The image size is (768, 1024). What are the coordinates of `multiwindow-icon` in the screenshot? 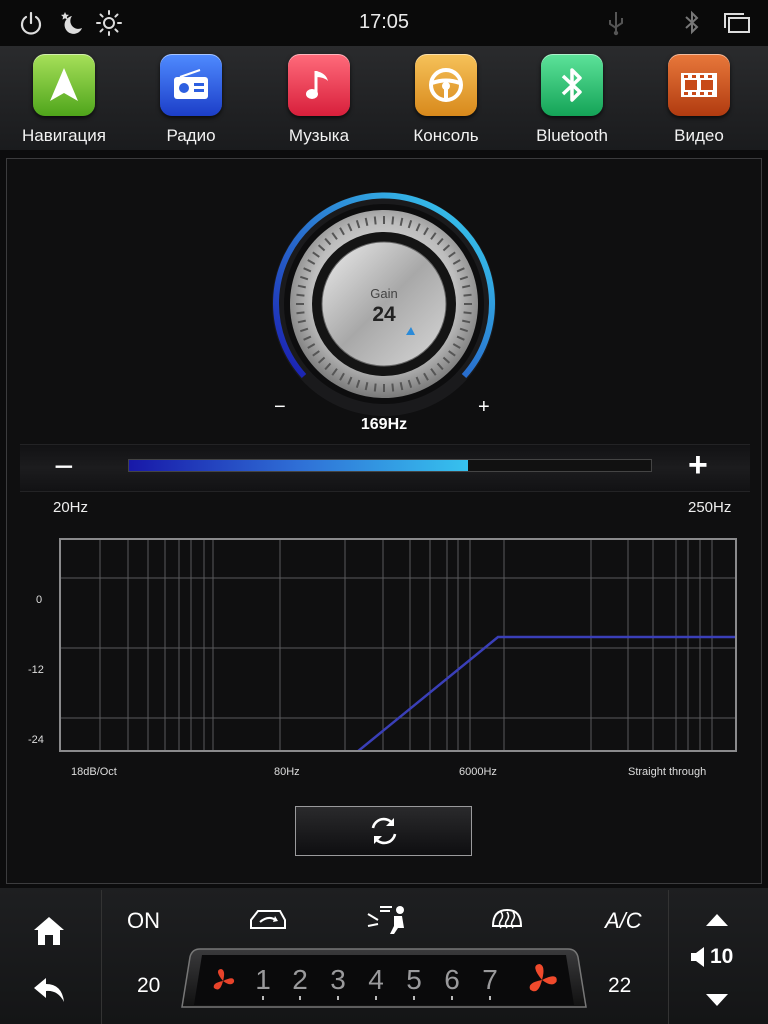 It's located at (737, 24).